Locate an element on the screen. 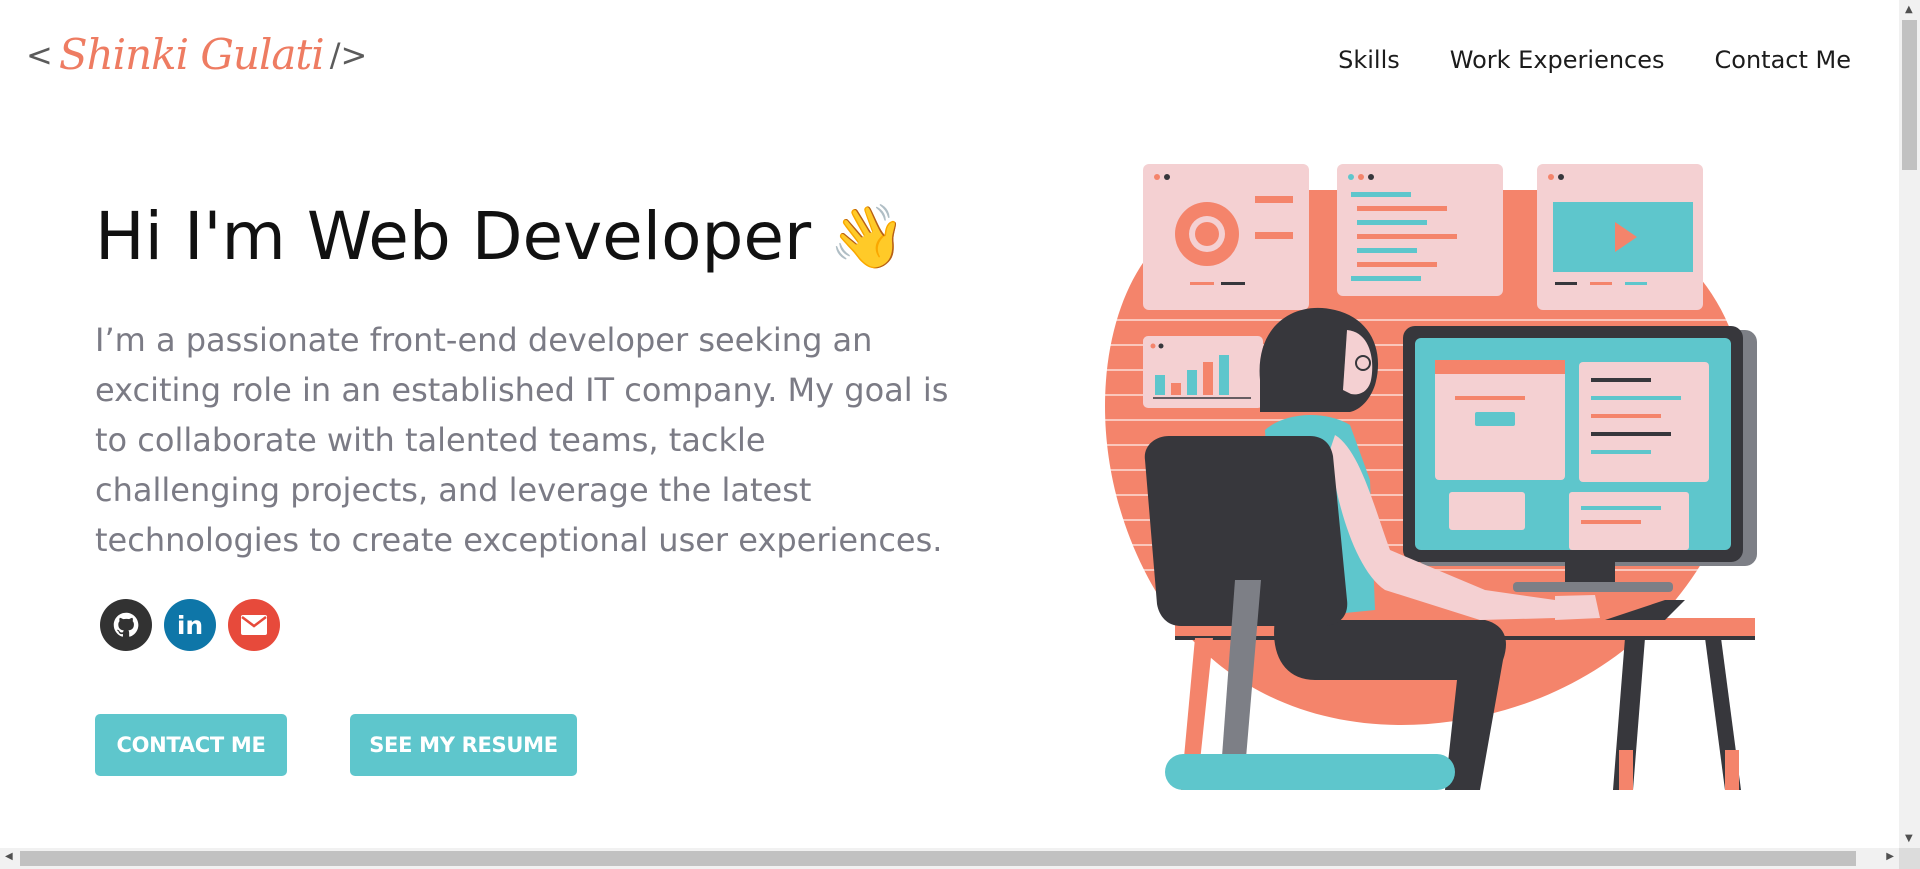 The height and width of the screenshot is (869, 1920). logo: < Shinki Gulati /> is located at coordinates (196, 54).